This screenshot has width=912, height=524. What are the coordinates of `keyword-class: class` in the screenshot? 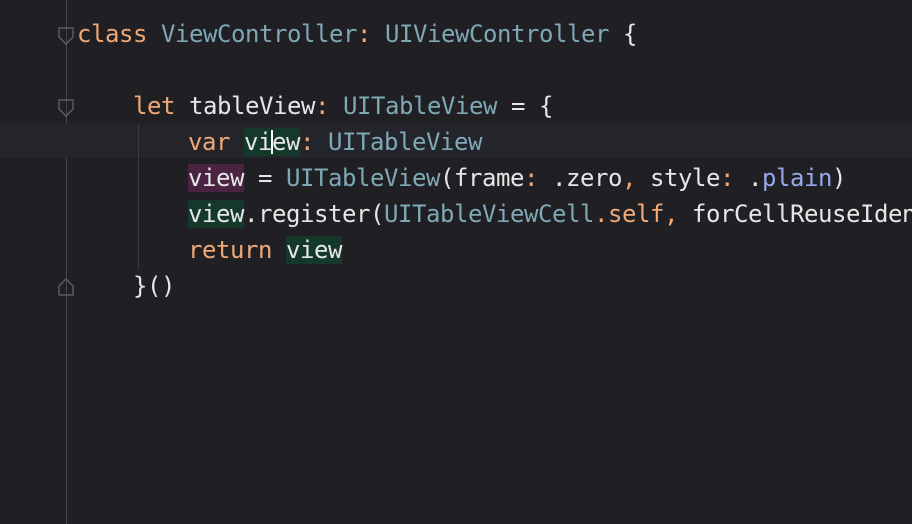 It's located at (112, 34).